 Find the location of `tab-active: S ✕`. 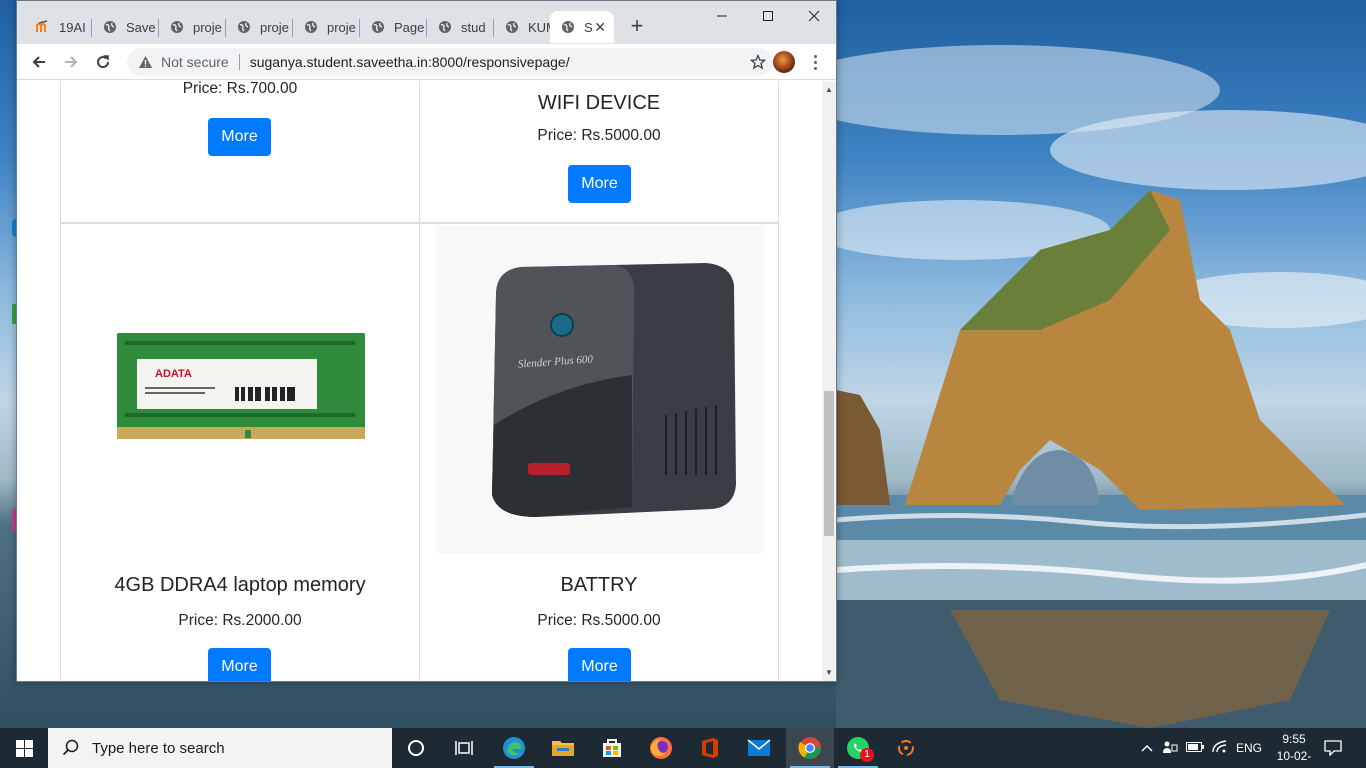

tab-active: S ✕ is located at coordinates (582, 27).